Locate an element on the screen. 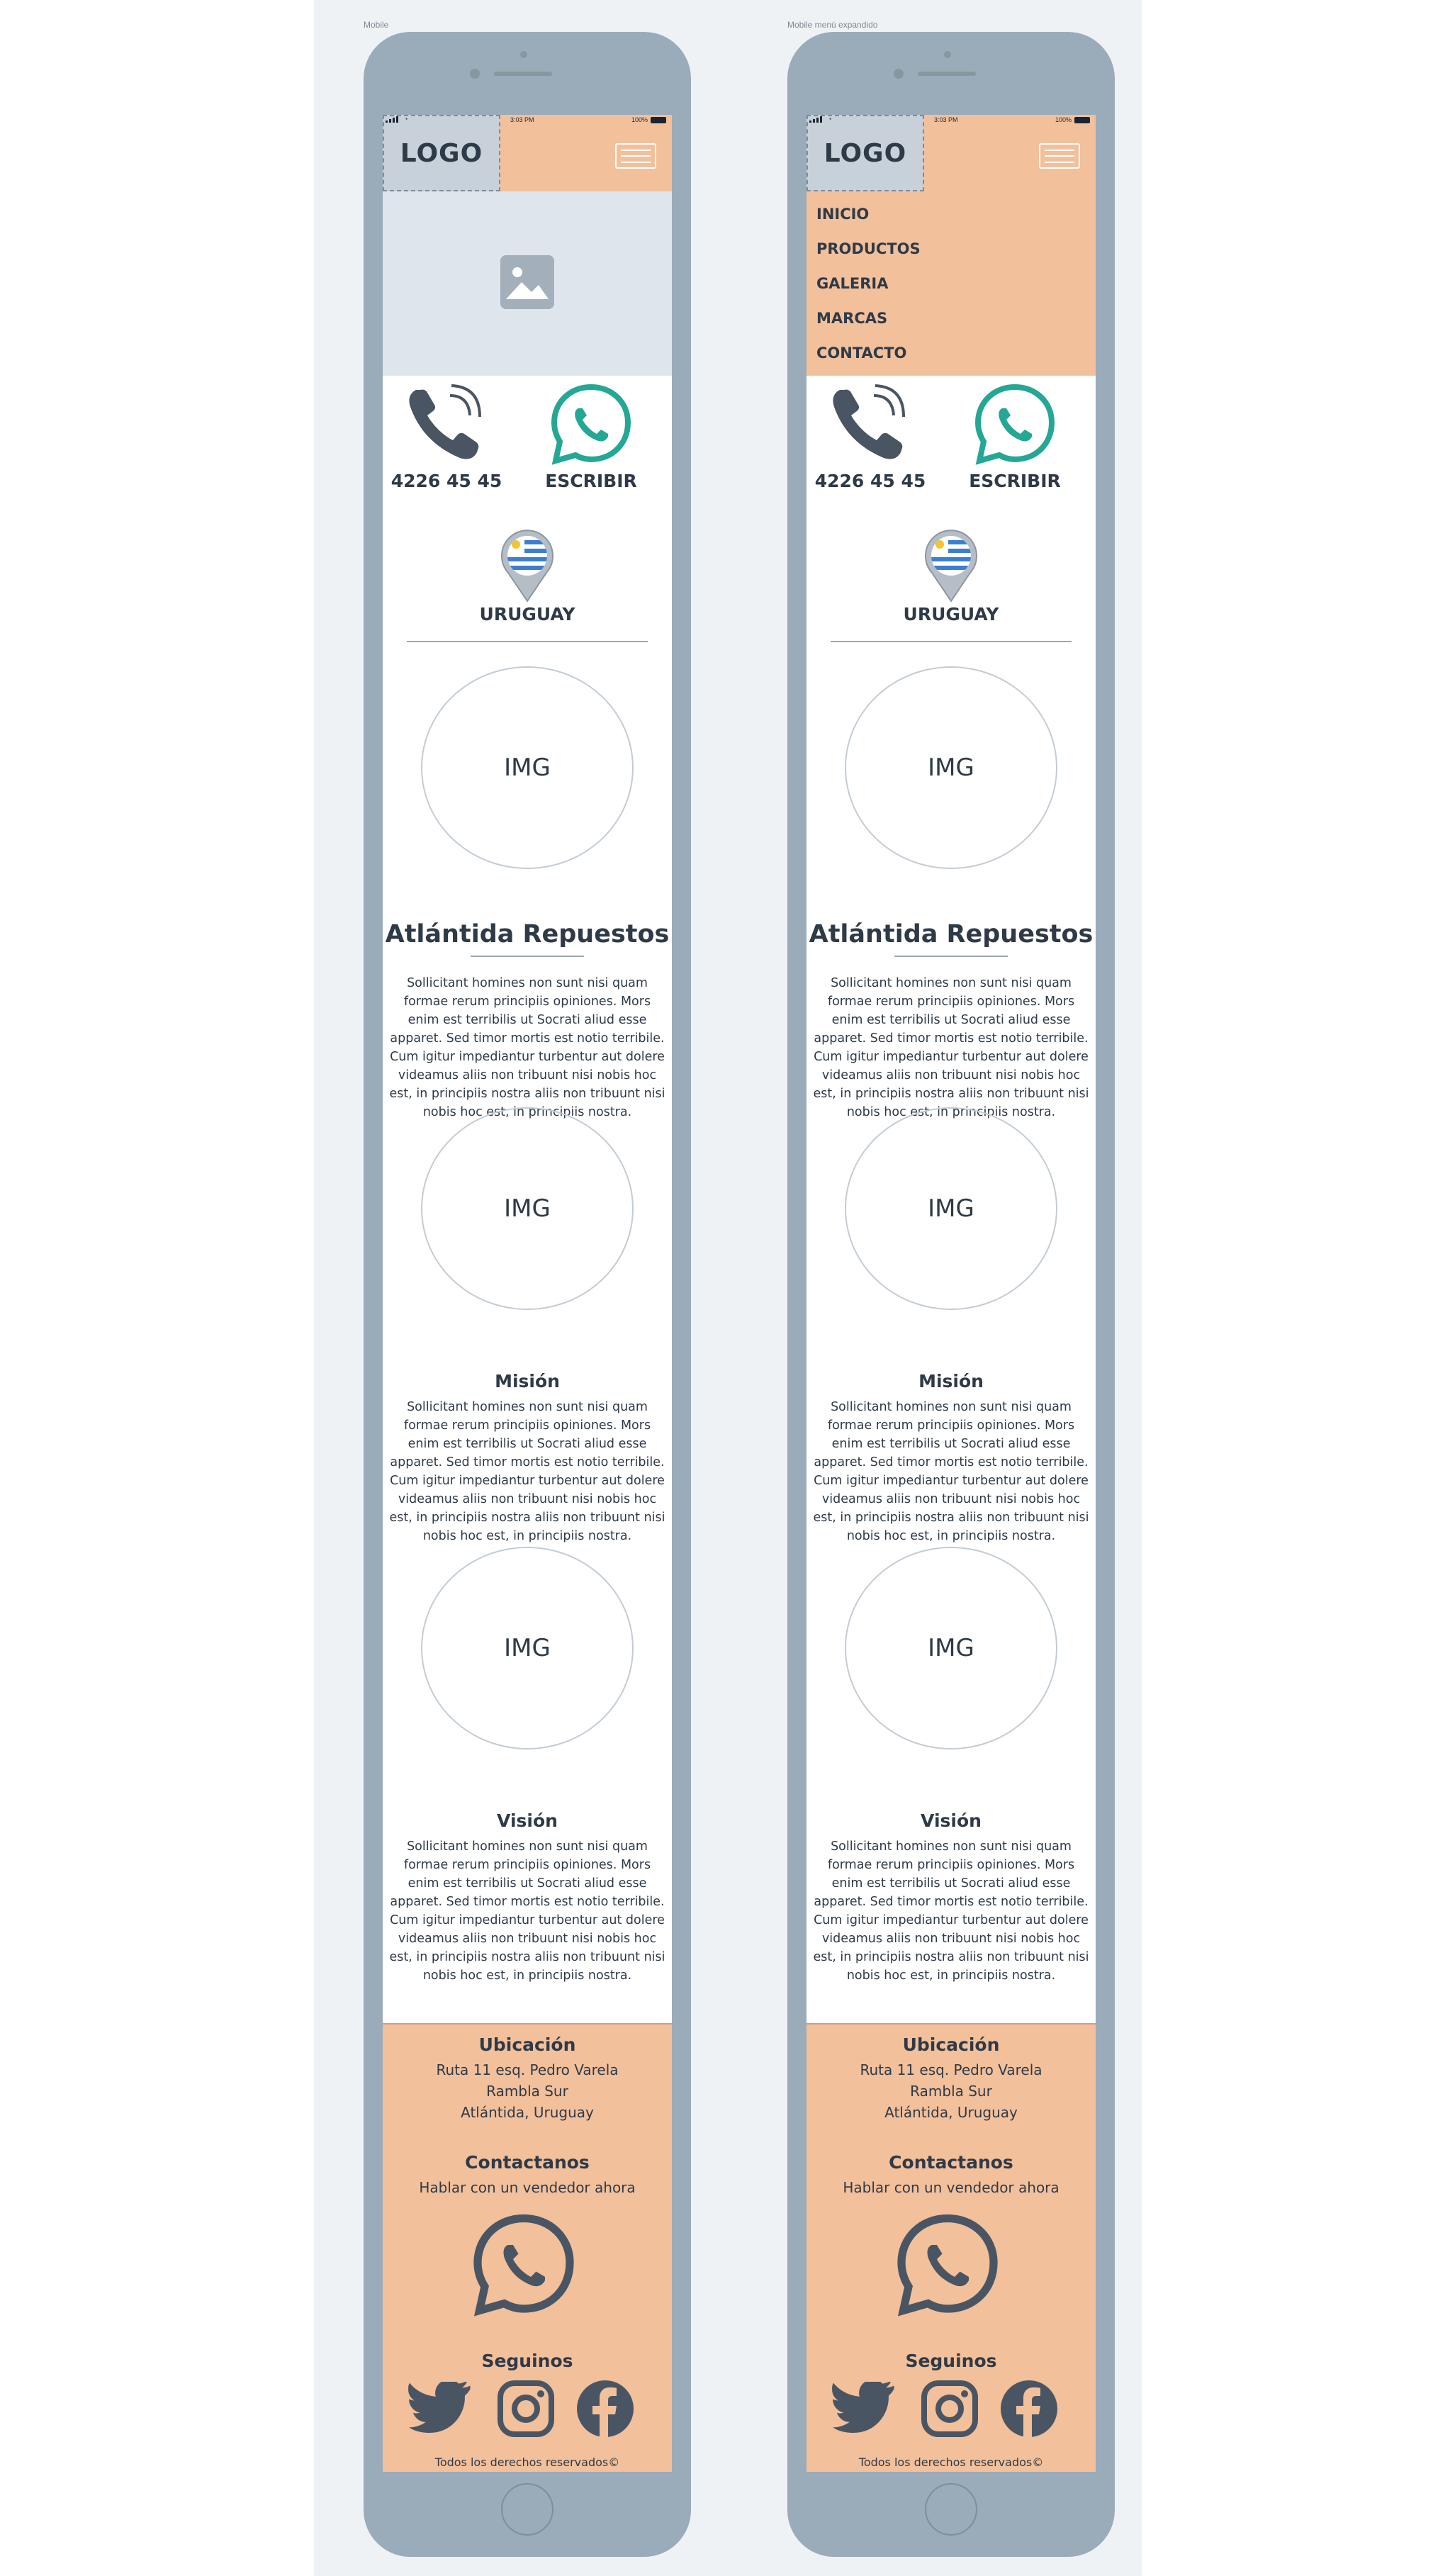 The height and width of the screenshot is (2576, 1450). address-line: Atlántida, Uruguay is located at coordinates (951, 2113).